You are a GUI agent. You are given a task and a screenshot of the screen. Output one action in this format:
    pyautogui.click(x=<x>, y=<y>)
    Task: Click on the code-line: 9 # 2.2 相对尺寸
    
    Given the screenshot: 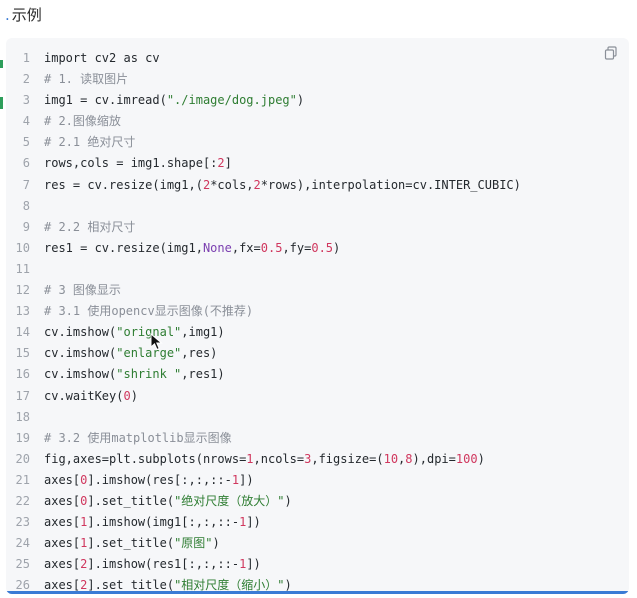 What is the action you would take?
    pyautogui.click(x=317, y=227)
    